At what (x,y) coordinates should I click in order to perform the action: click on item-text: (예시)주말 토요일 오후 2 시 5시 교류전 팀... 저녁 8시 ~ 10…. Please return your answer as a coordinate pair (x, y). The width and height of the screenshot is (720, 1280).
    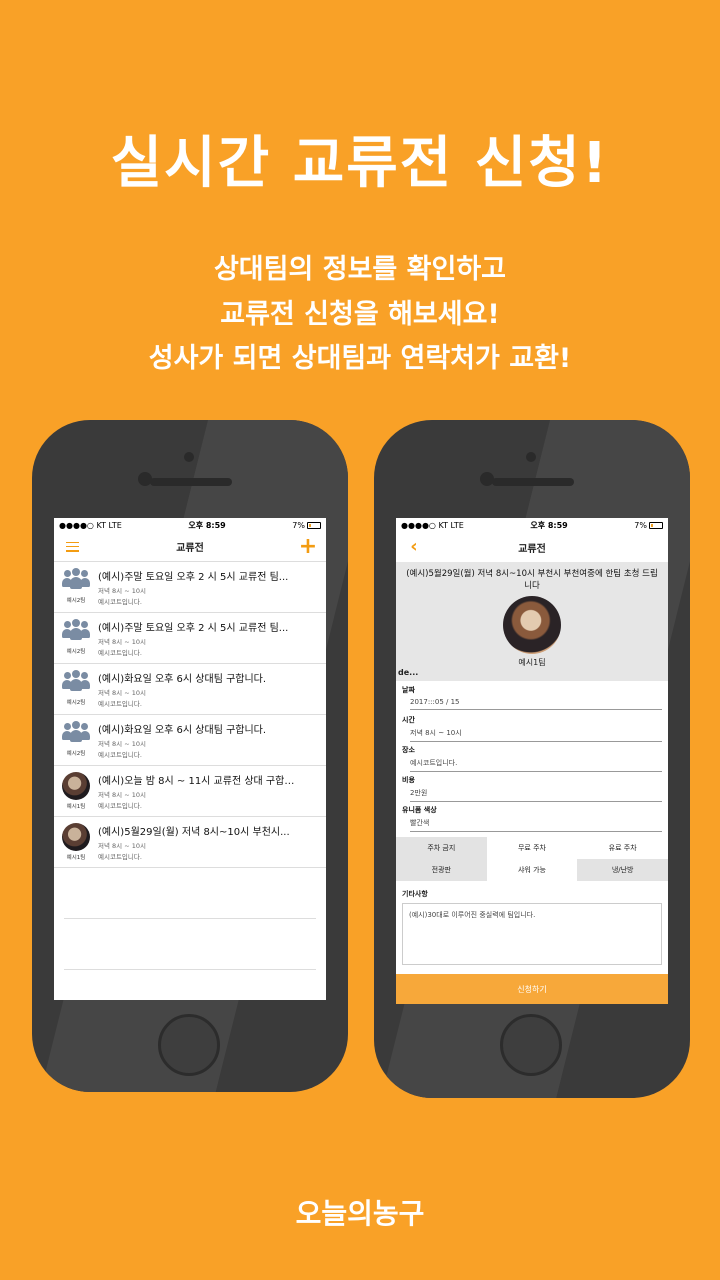
    Looking at the image, I should click on (210, 638).